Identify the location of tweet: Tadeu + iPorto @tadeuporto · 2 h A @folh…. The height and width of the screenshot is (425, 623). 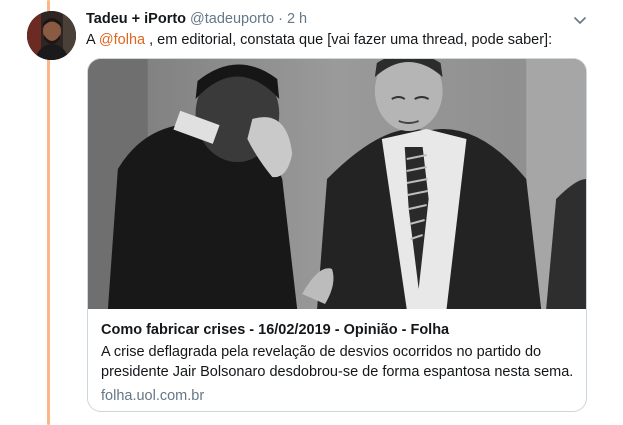
(337, 30).